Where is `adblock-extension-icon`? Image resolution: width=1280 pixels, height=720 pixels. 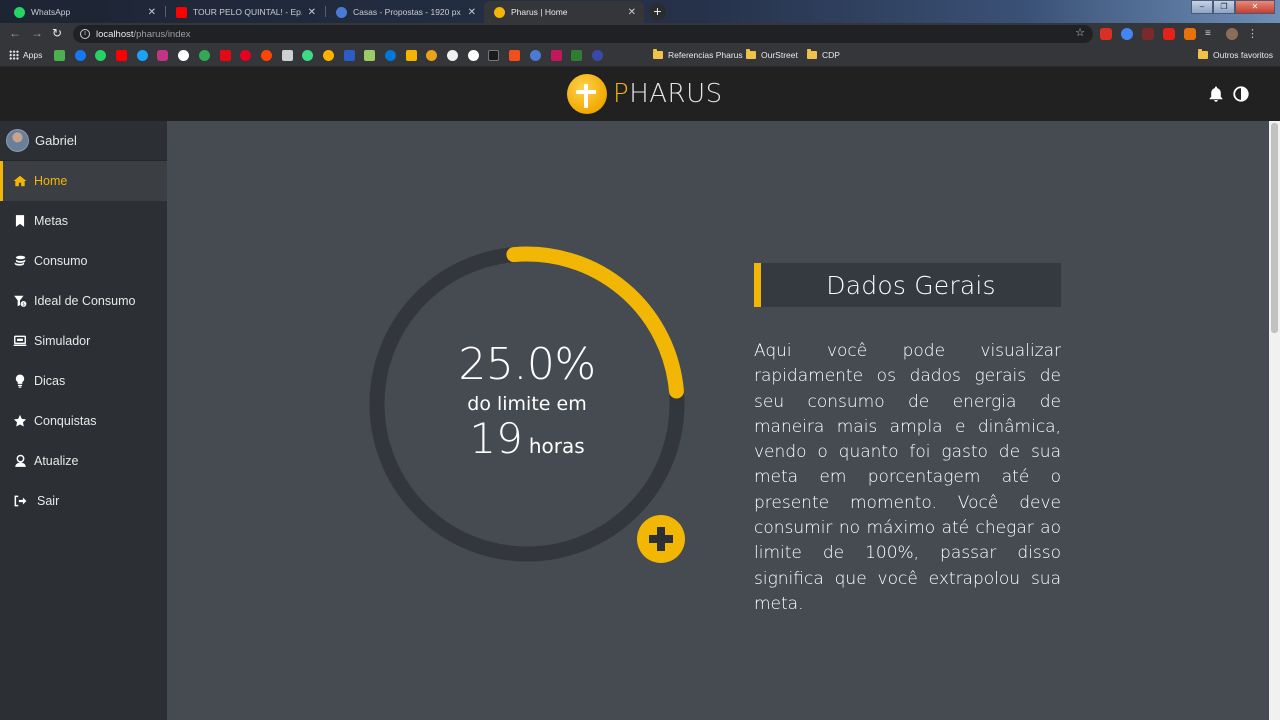 adblock-extension-icon is located at coordinates (1106, 34).